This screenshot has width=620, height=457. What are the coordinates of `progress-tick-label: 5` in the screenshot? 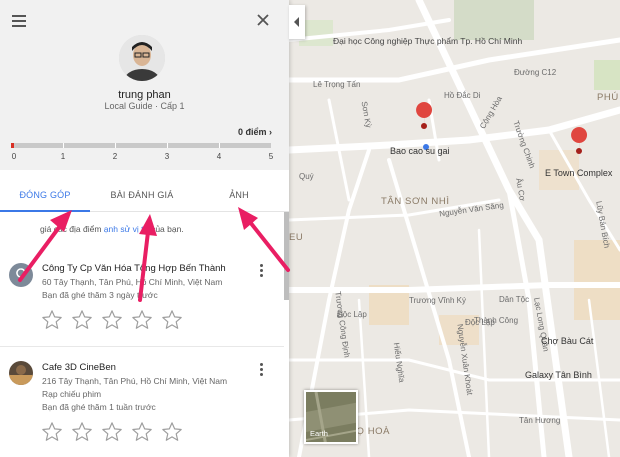 It's located at (271, 156).